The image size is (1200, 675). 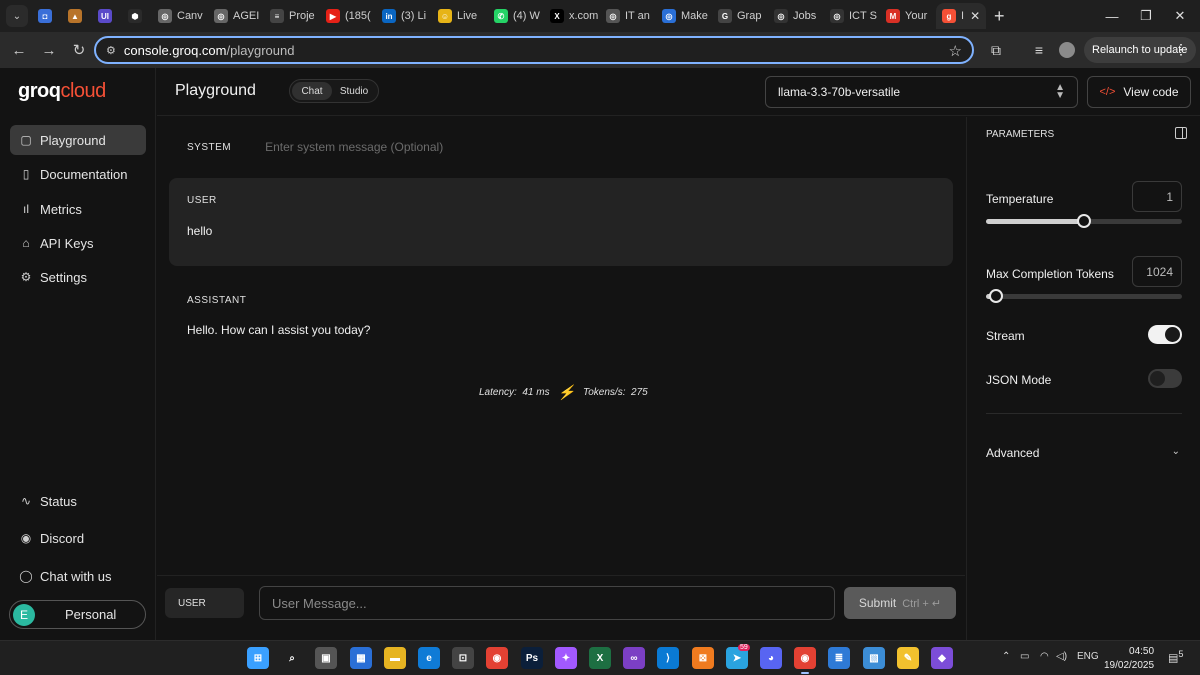 I want to click on taskbar-chrome-icon: ◉, so click(x=497, y=658).